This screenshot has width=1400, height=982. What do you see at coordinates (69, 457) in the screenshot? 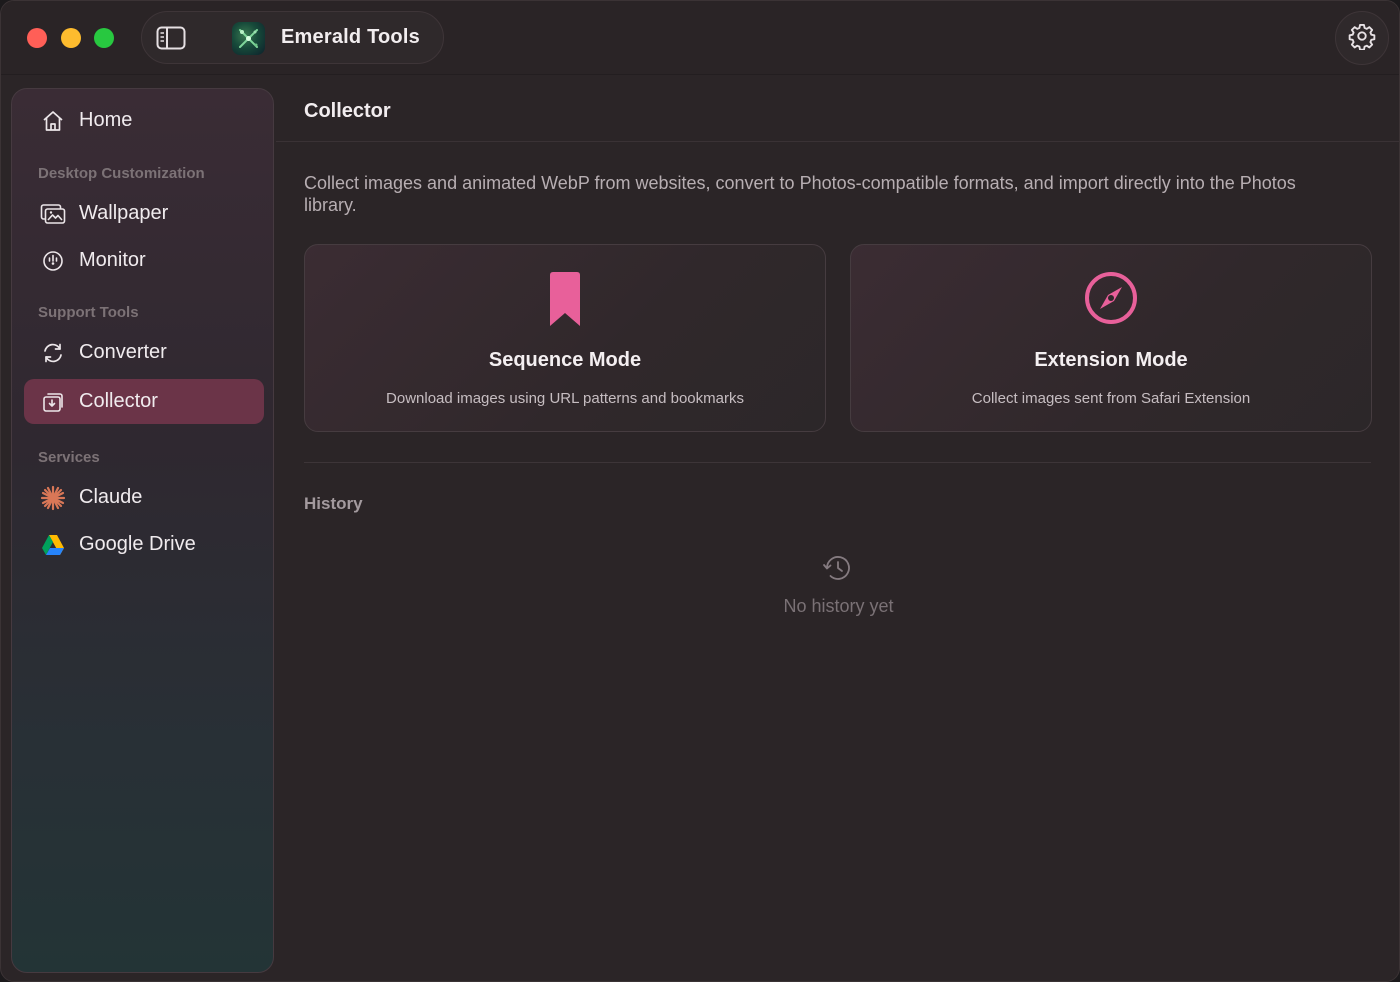
I see `section-label-services: Services` at bounding box center [69, 457].